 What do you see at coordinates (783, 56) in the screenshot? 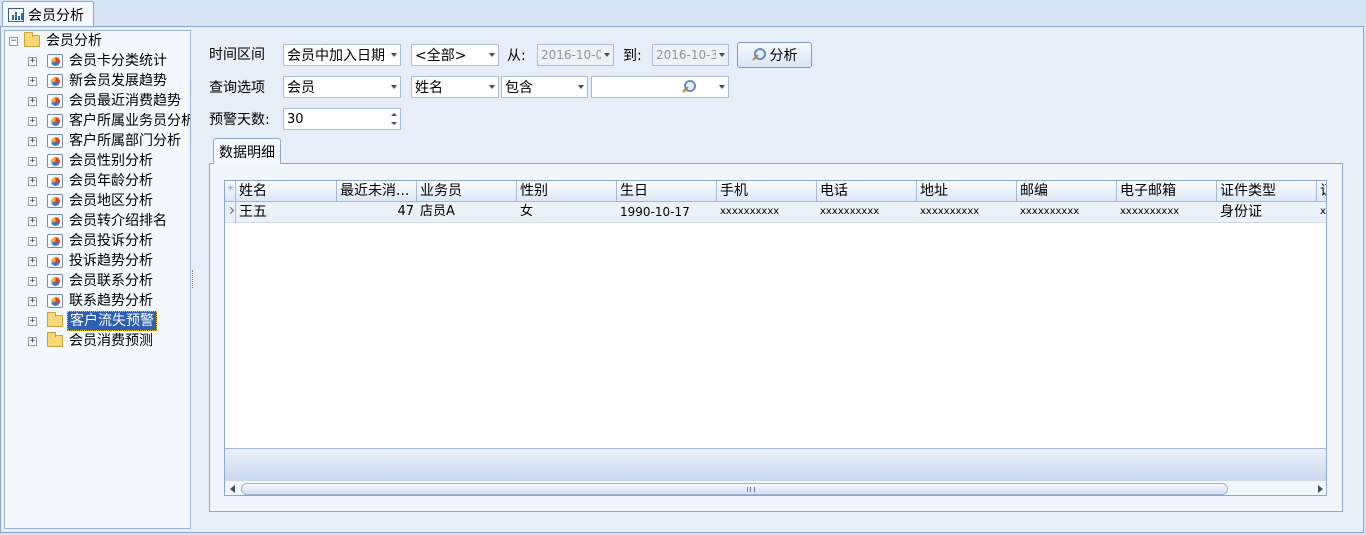
I see `analyze-button-label: 分析` at bounding box center [783, 56].